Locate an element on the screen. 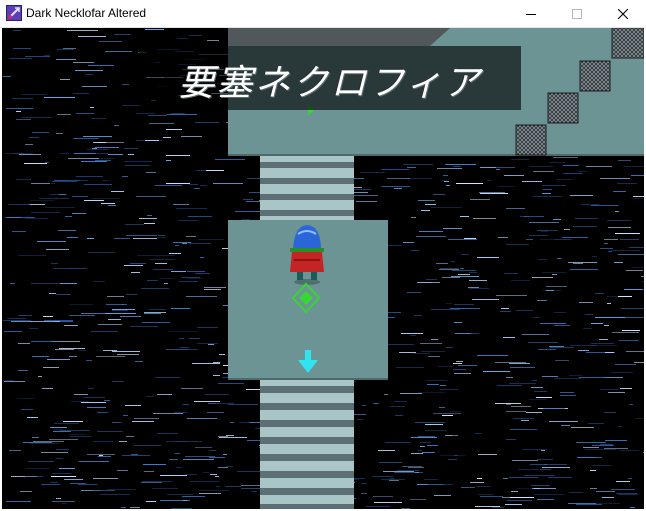 The width and height of the screenshot is (646, 511). upper-stairs is located at coordinates (307, 188).